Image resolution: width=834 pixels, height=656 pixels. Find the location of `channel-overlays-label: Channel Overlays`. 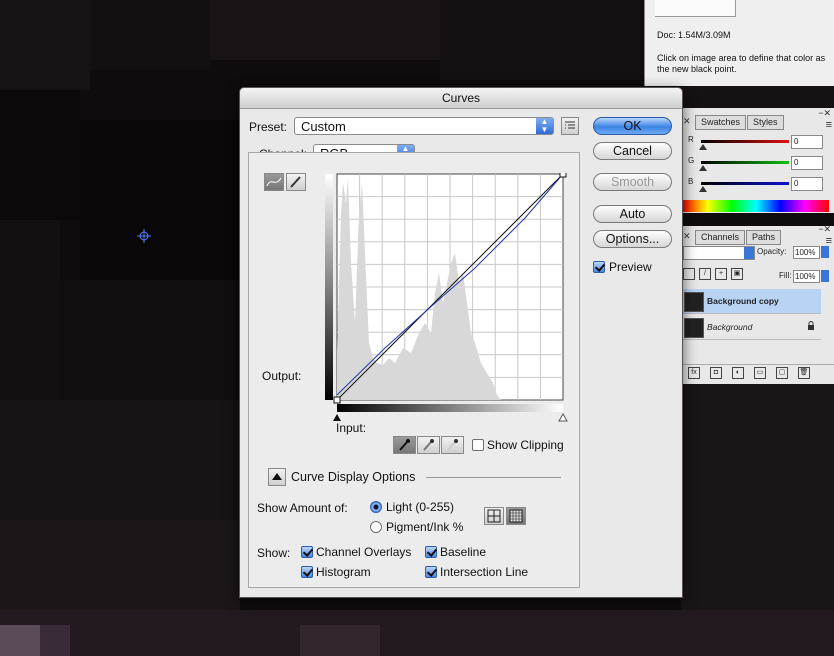

channel-overlays-label: Channel Overlays is located at coordinates (364, 552).